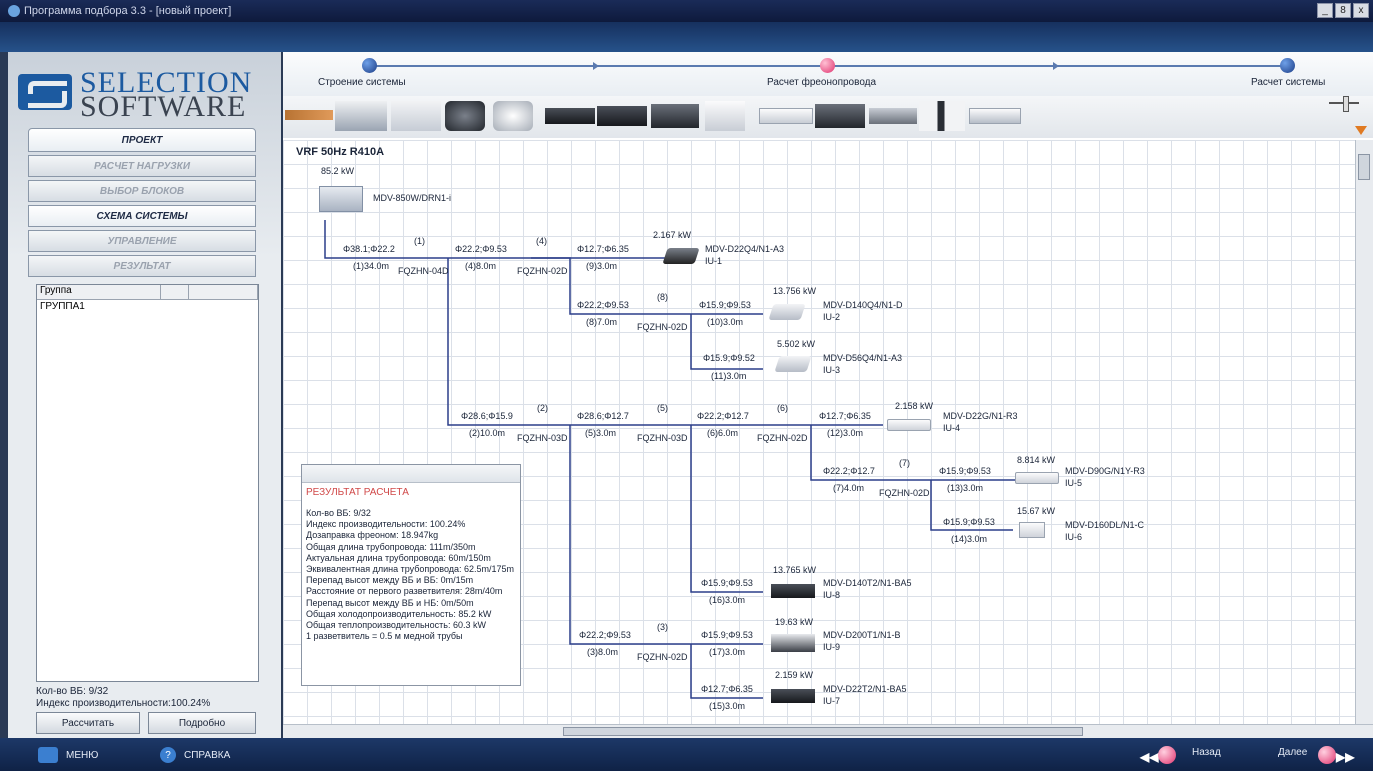  I want to click on ceiling-tool-icon, so click(893, 116).